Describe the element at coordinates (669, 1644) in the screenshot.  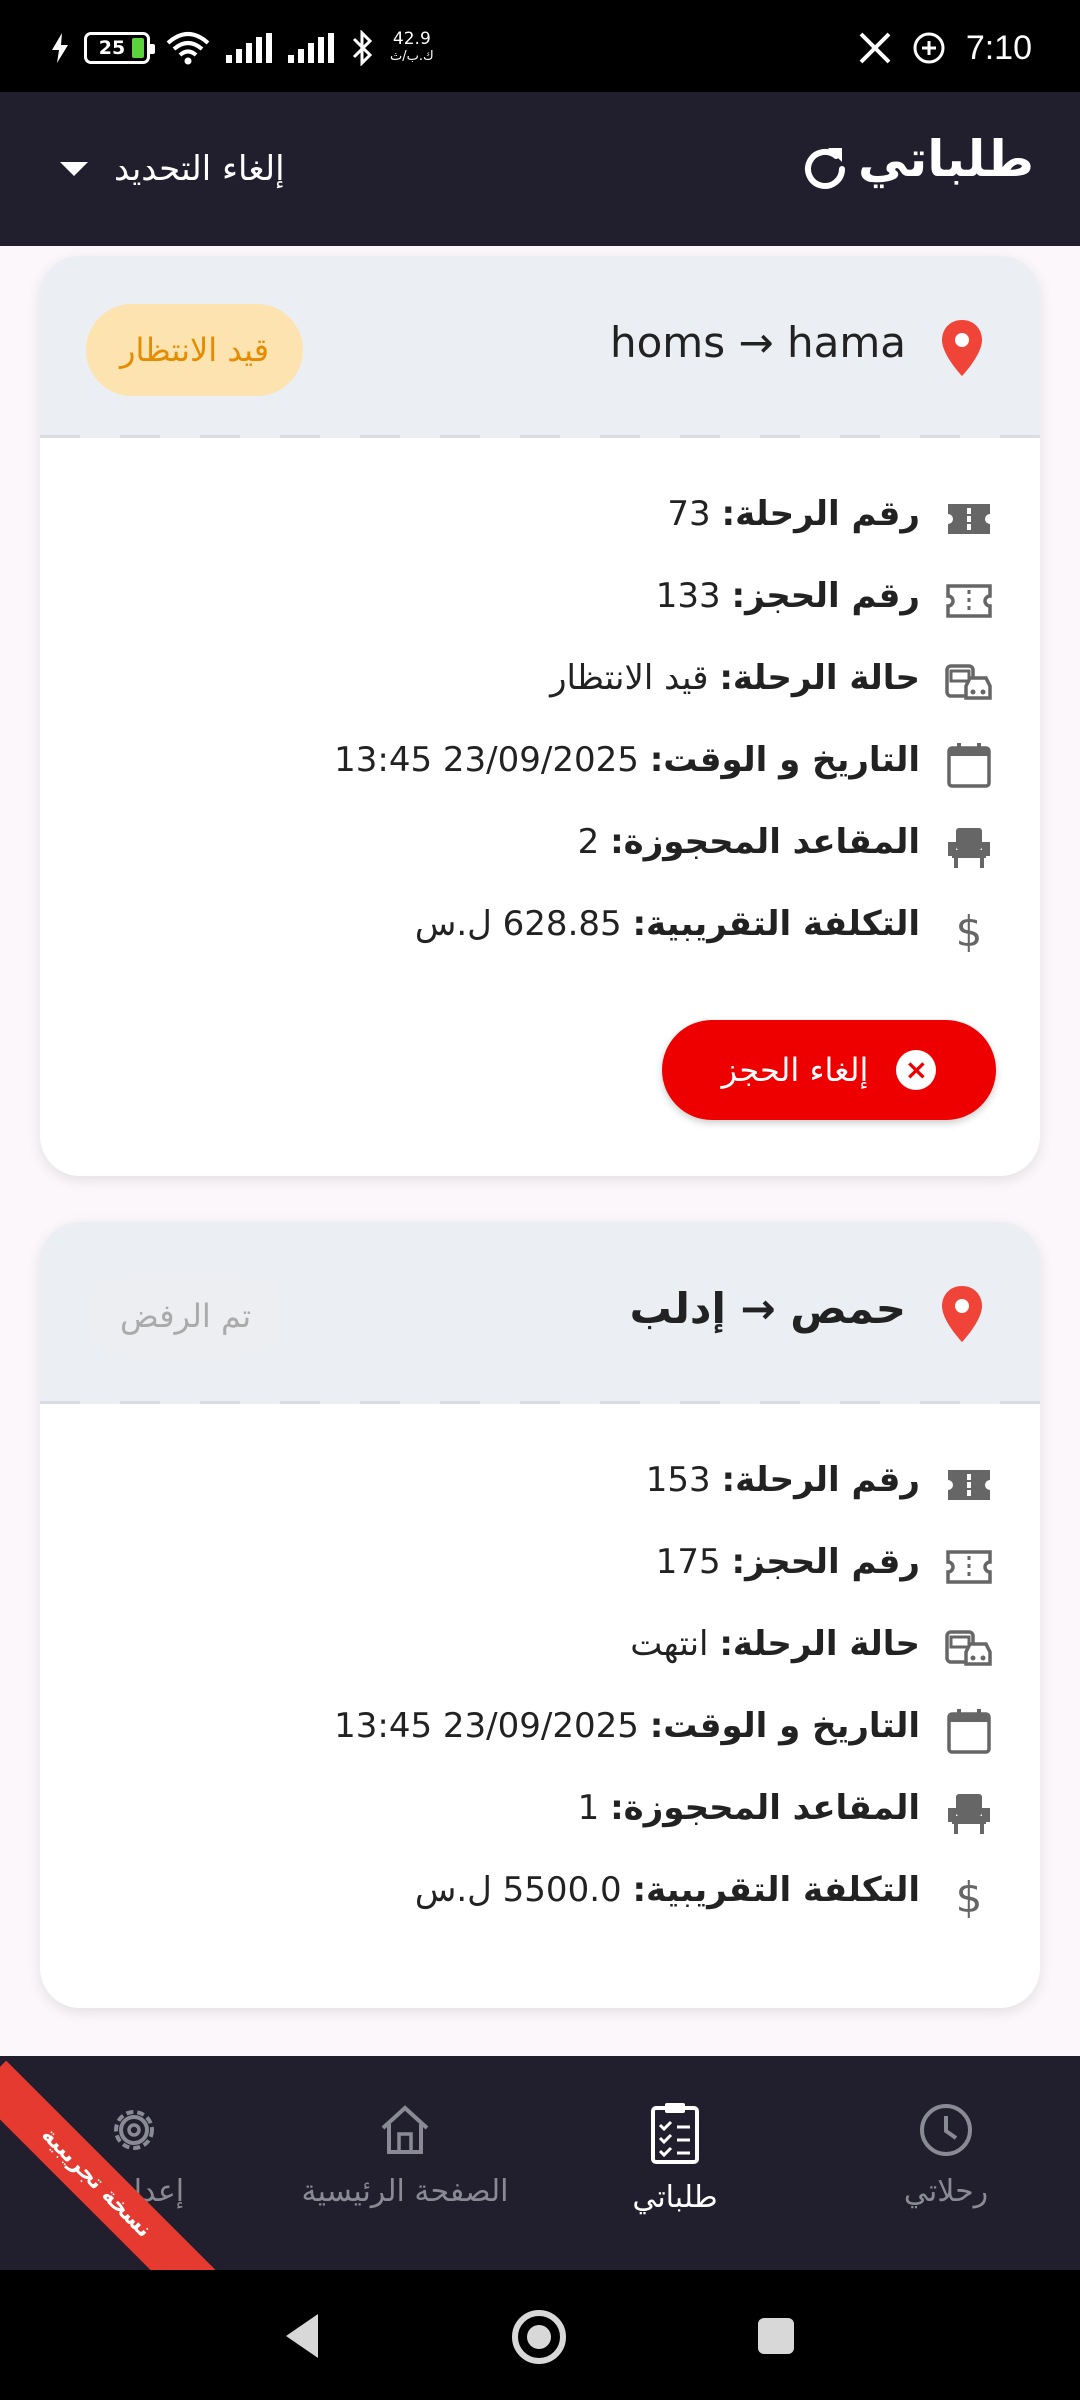
I see `trip-status-value: انتهت` at that location.